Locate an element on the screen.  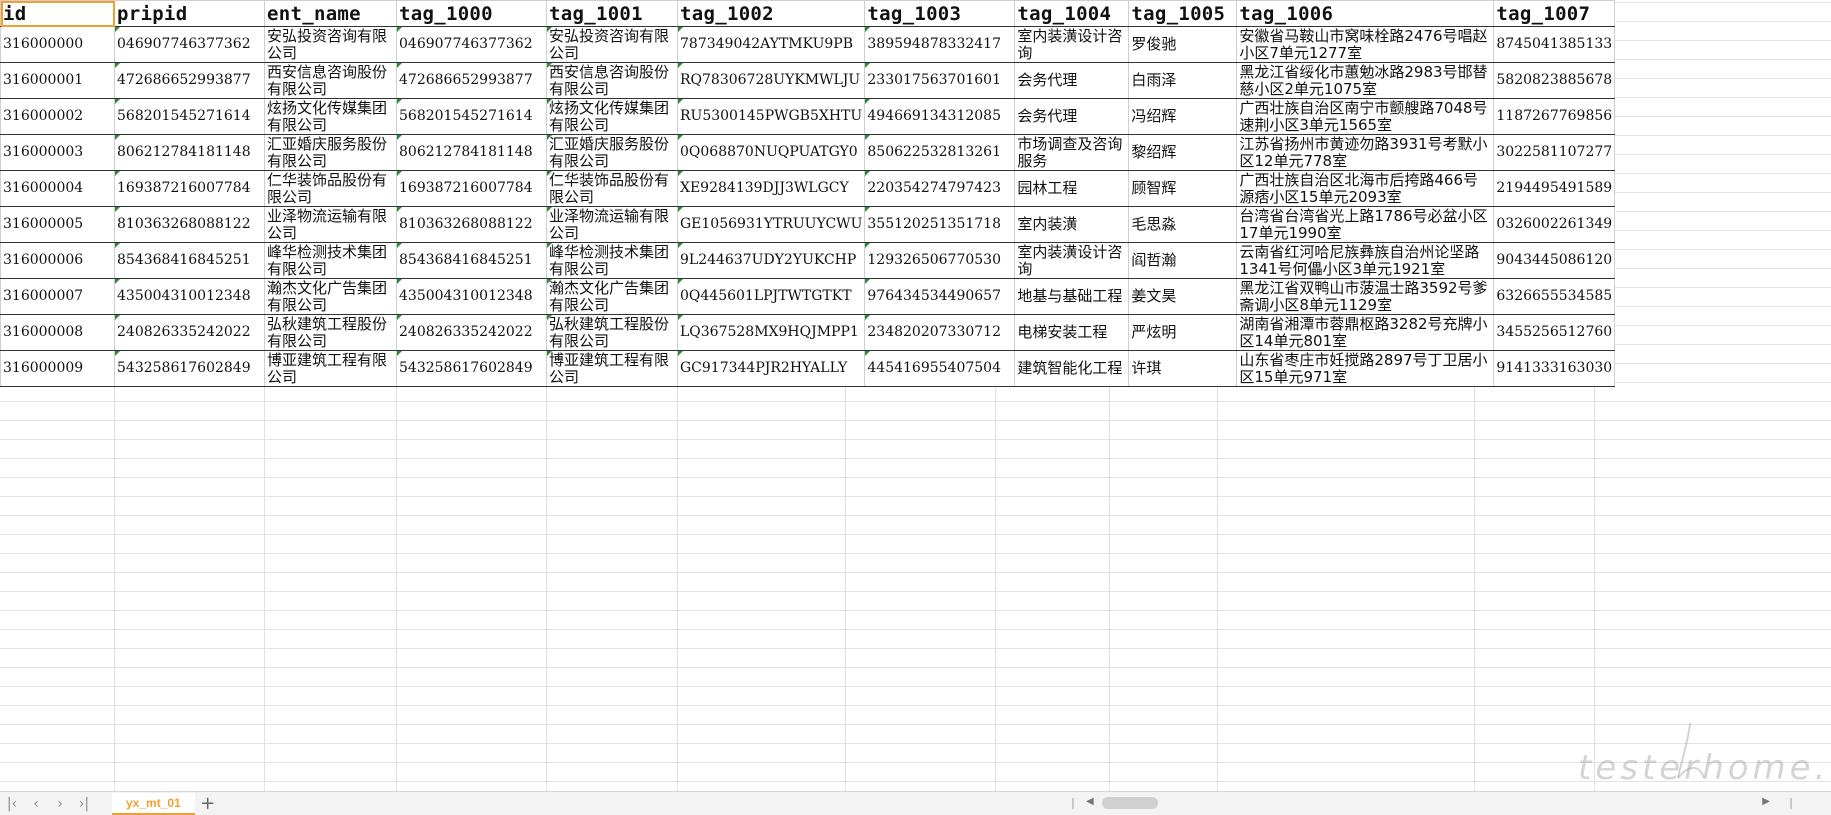
cell-tag-1003: 129326506770530 is located at coordinates (940, 260).